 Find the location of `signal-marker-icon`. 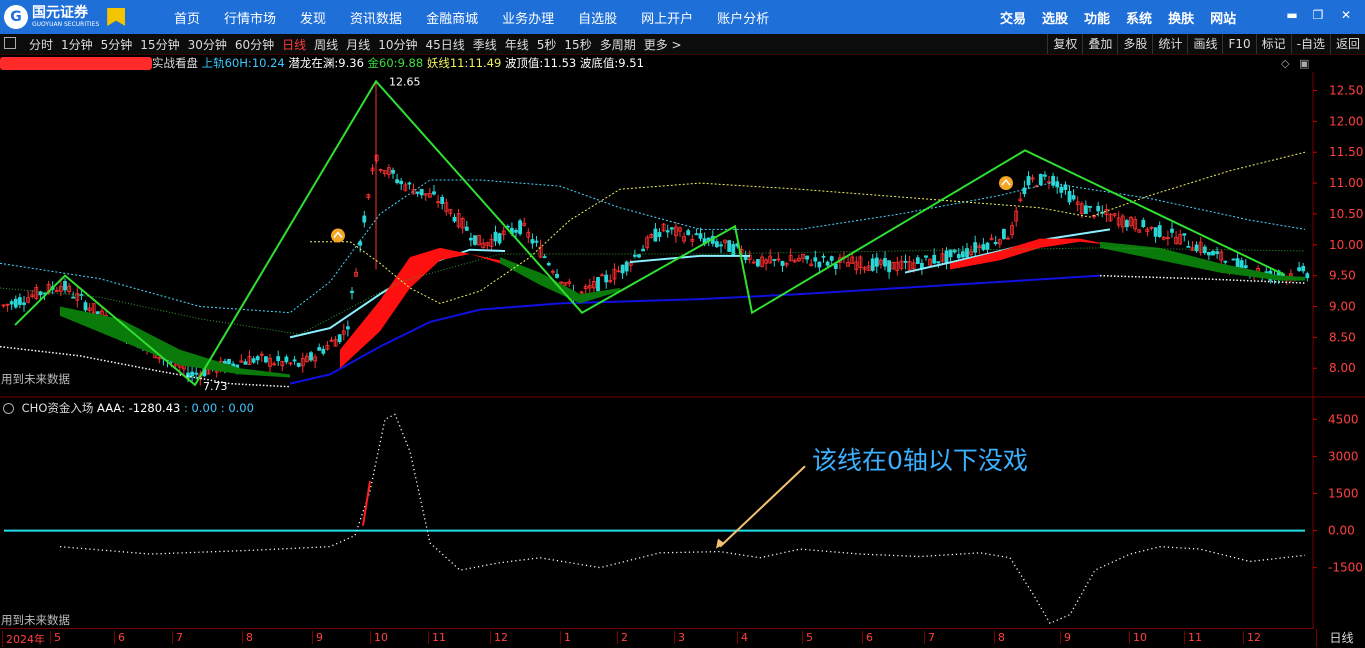

signal-marker-icon is located at coordinates (338, 235).